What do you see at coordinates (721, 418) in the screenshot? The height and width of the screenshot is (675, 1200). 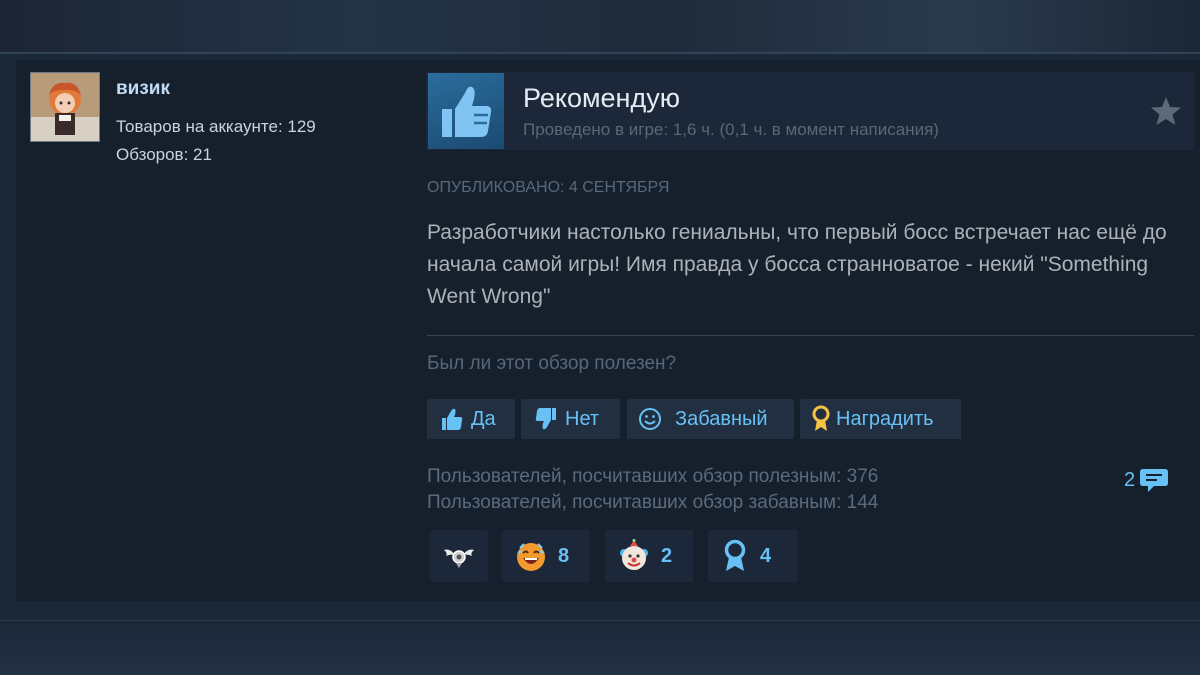 I see `vote-funny-label: Забавный` at bounding box center [721, 418].